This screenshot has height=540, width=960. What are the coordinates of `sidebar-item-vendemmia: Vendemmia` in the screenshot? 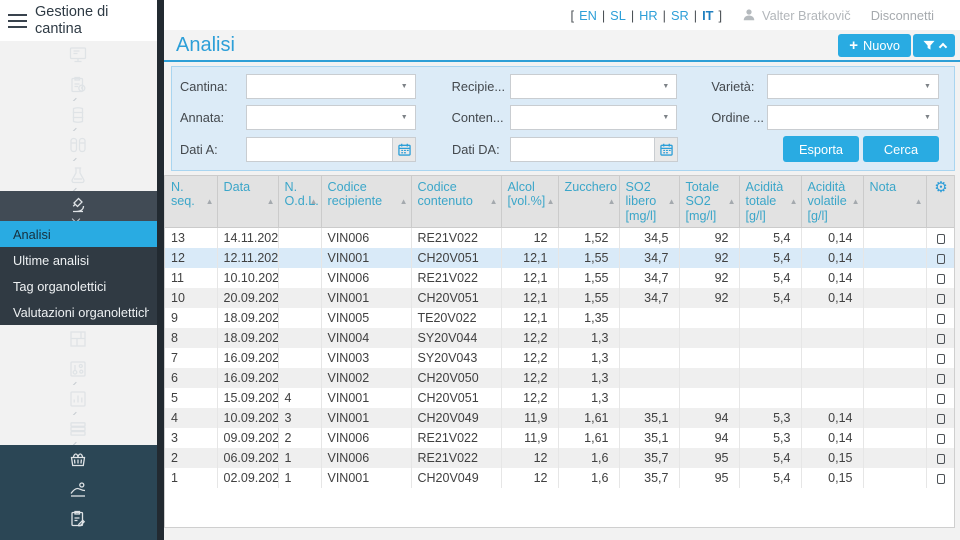 It's located at (78, 460).